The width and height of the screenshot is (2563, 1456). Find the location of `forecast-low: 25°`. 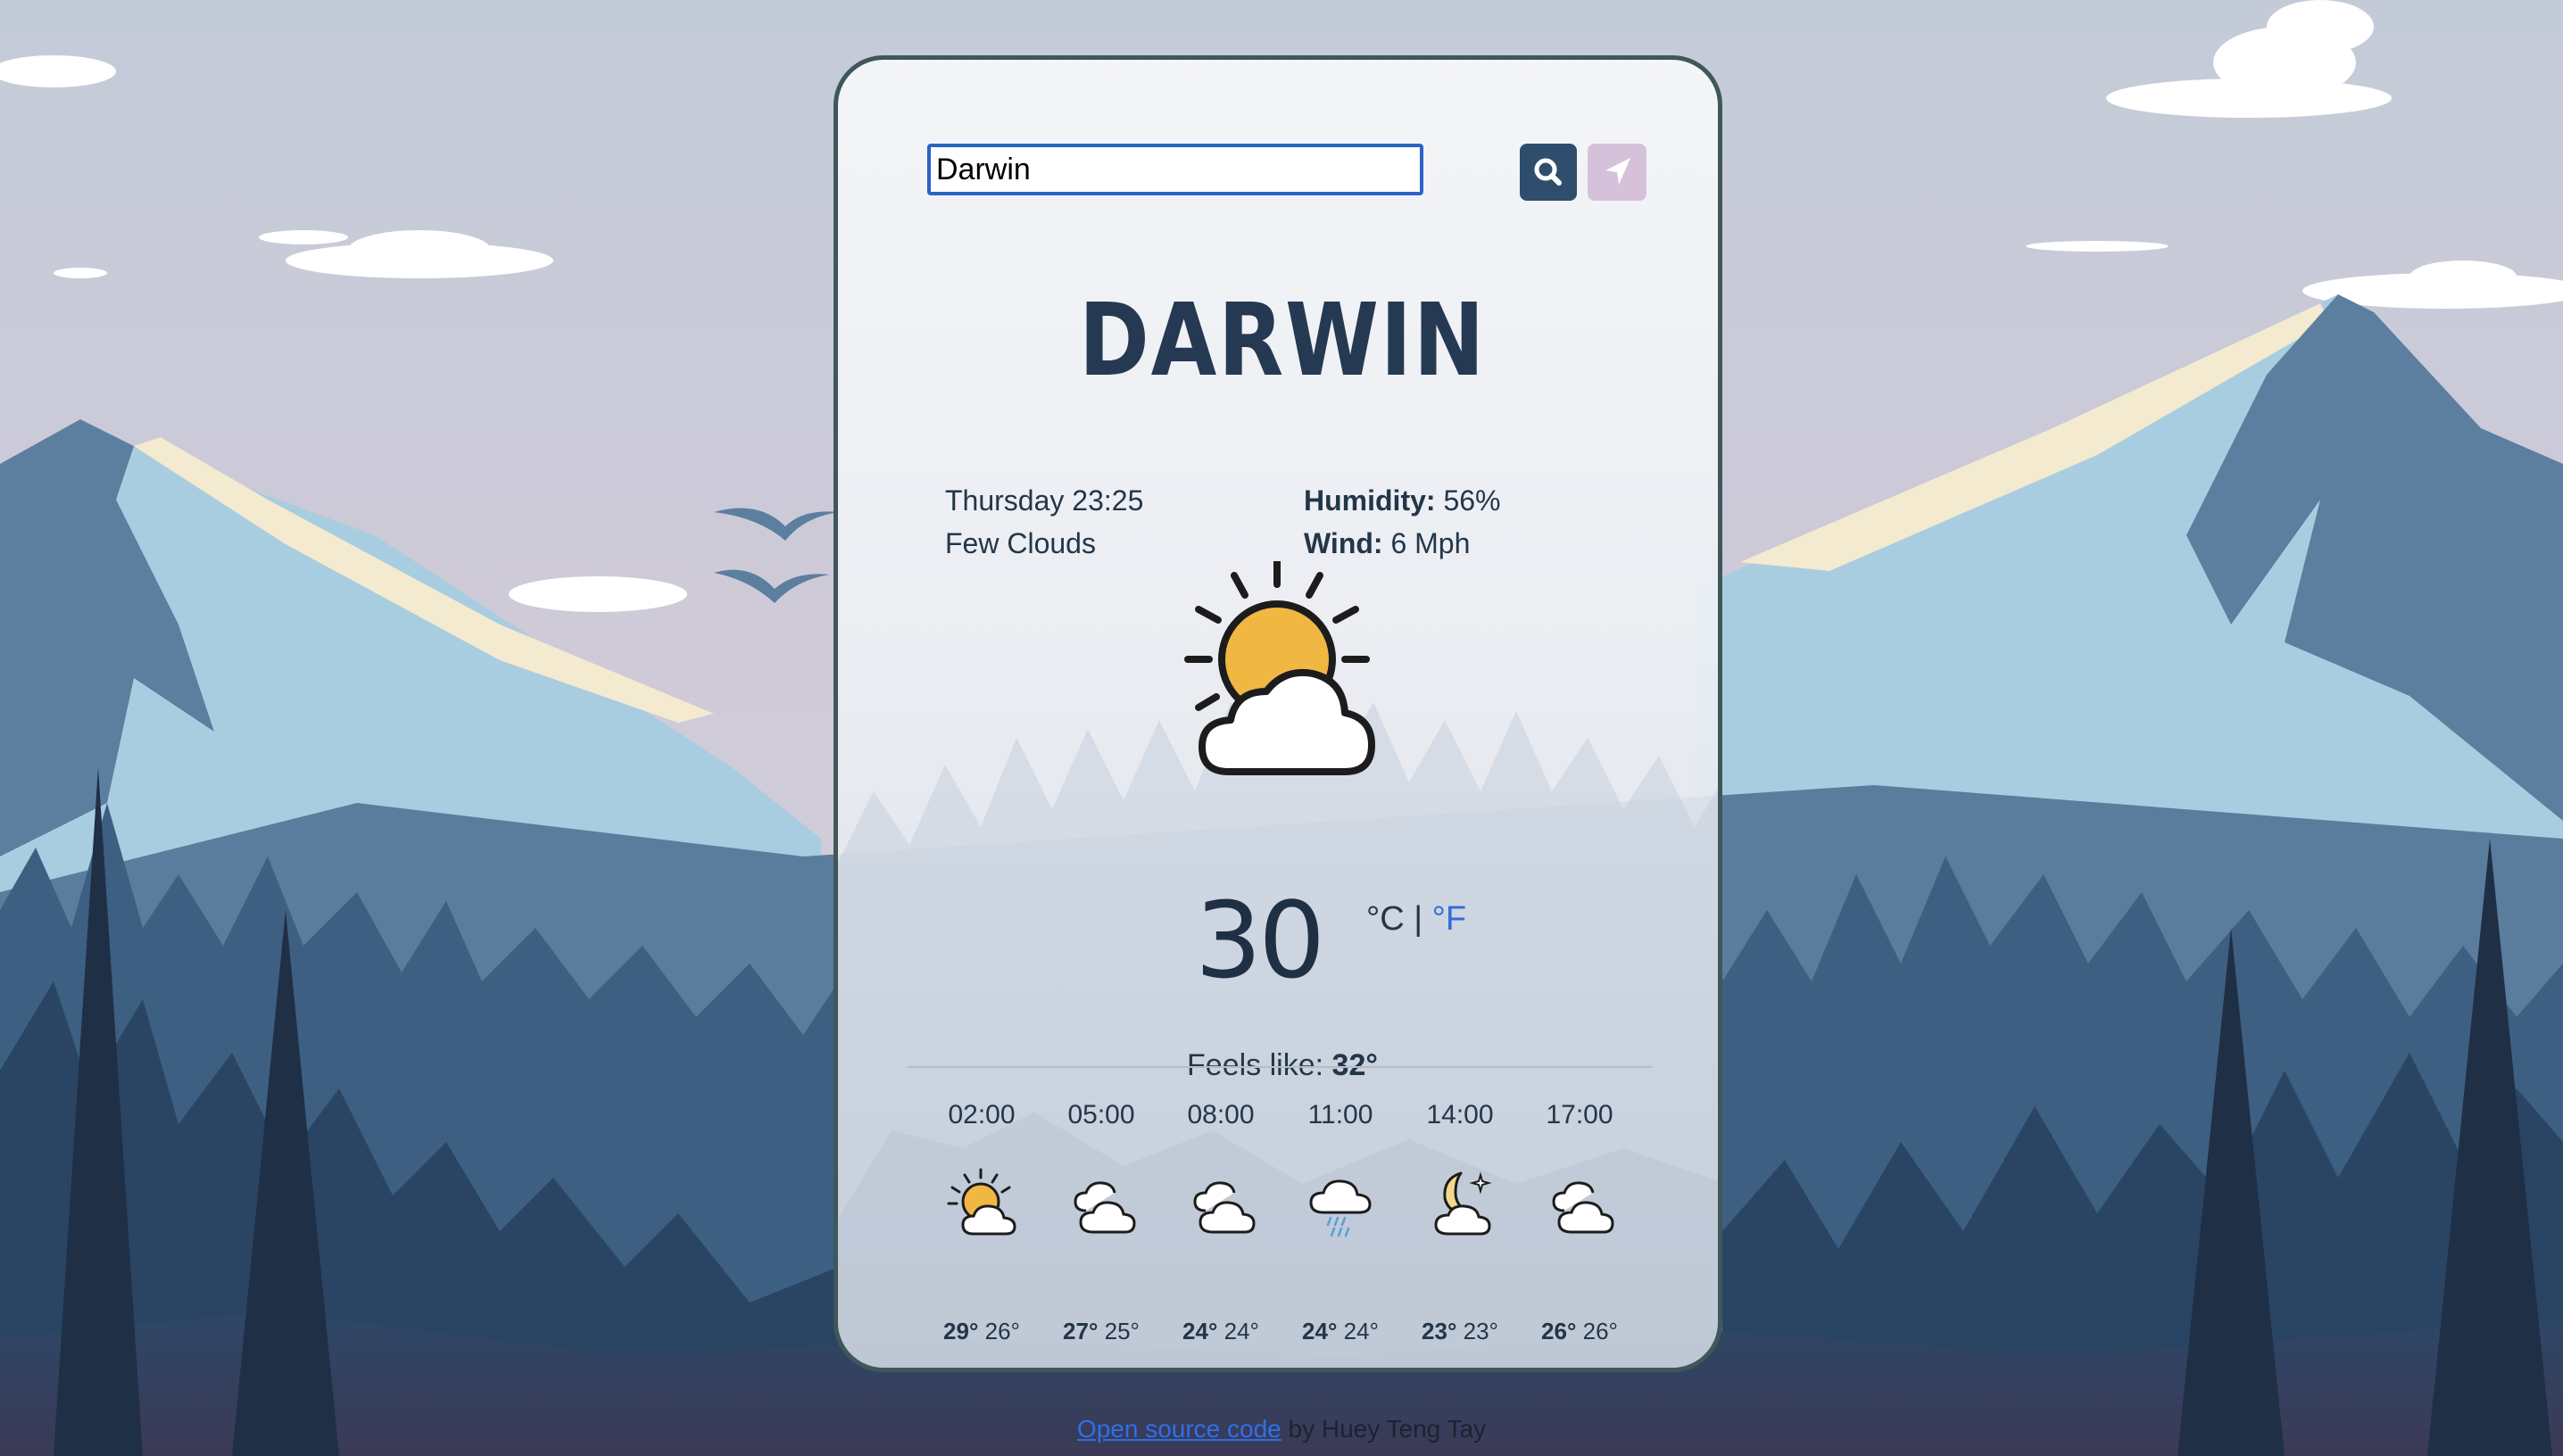

forecast-low: 25° is located at coordinates (1122, 1331).